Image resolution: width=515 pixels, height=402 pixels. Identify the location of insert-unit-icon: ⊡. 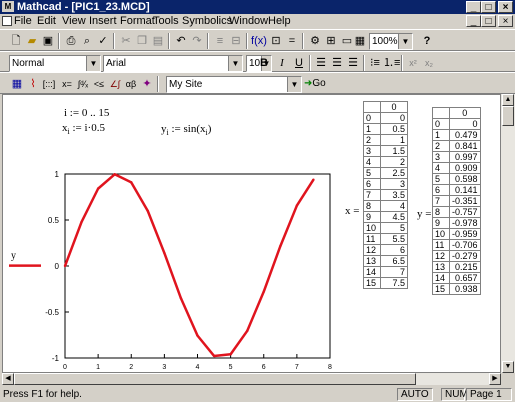
(276, 41).